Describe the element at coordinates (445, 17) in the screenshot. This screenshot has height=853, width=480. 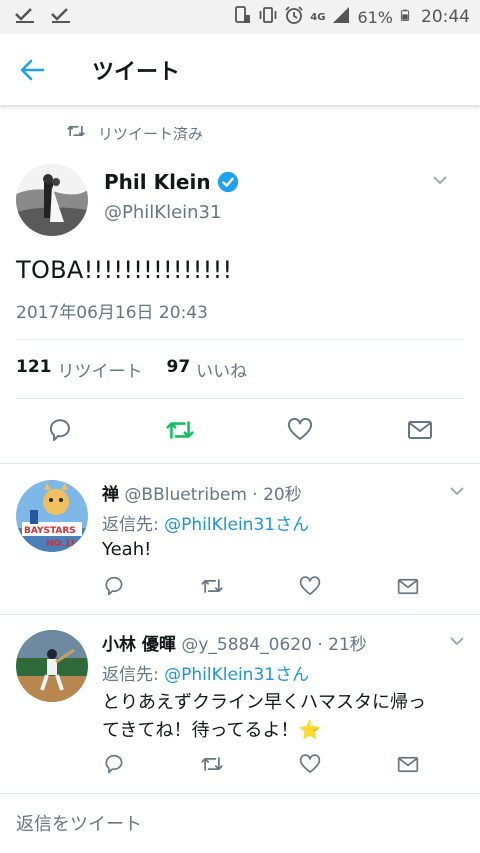
I see `clock: 20:44` at that location.